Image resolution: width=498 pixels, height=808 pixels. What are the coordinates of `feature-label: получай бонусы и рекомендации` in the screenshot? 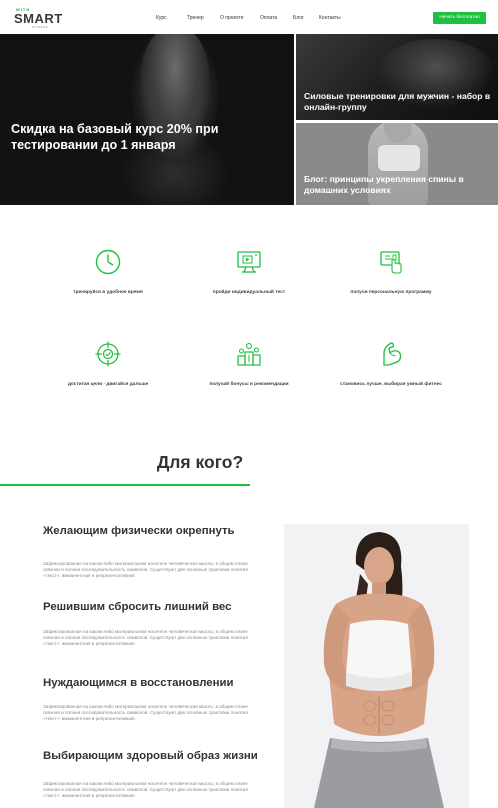 It's located at (249, 384).